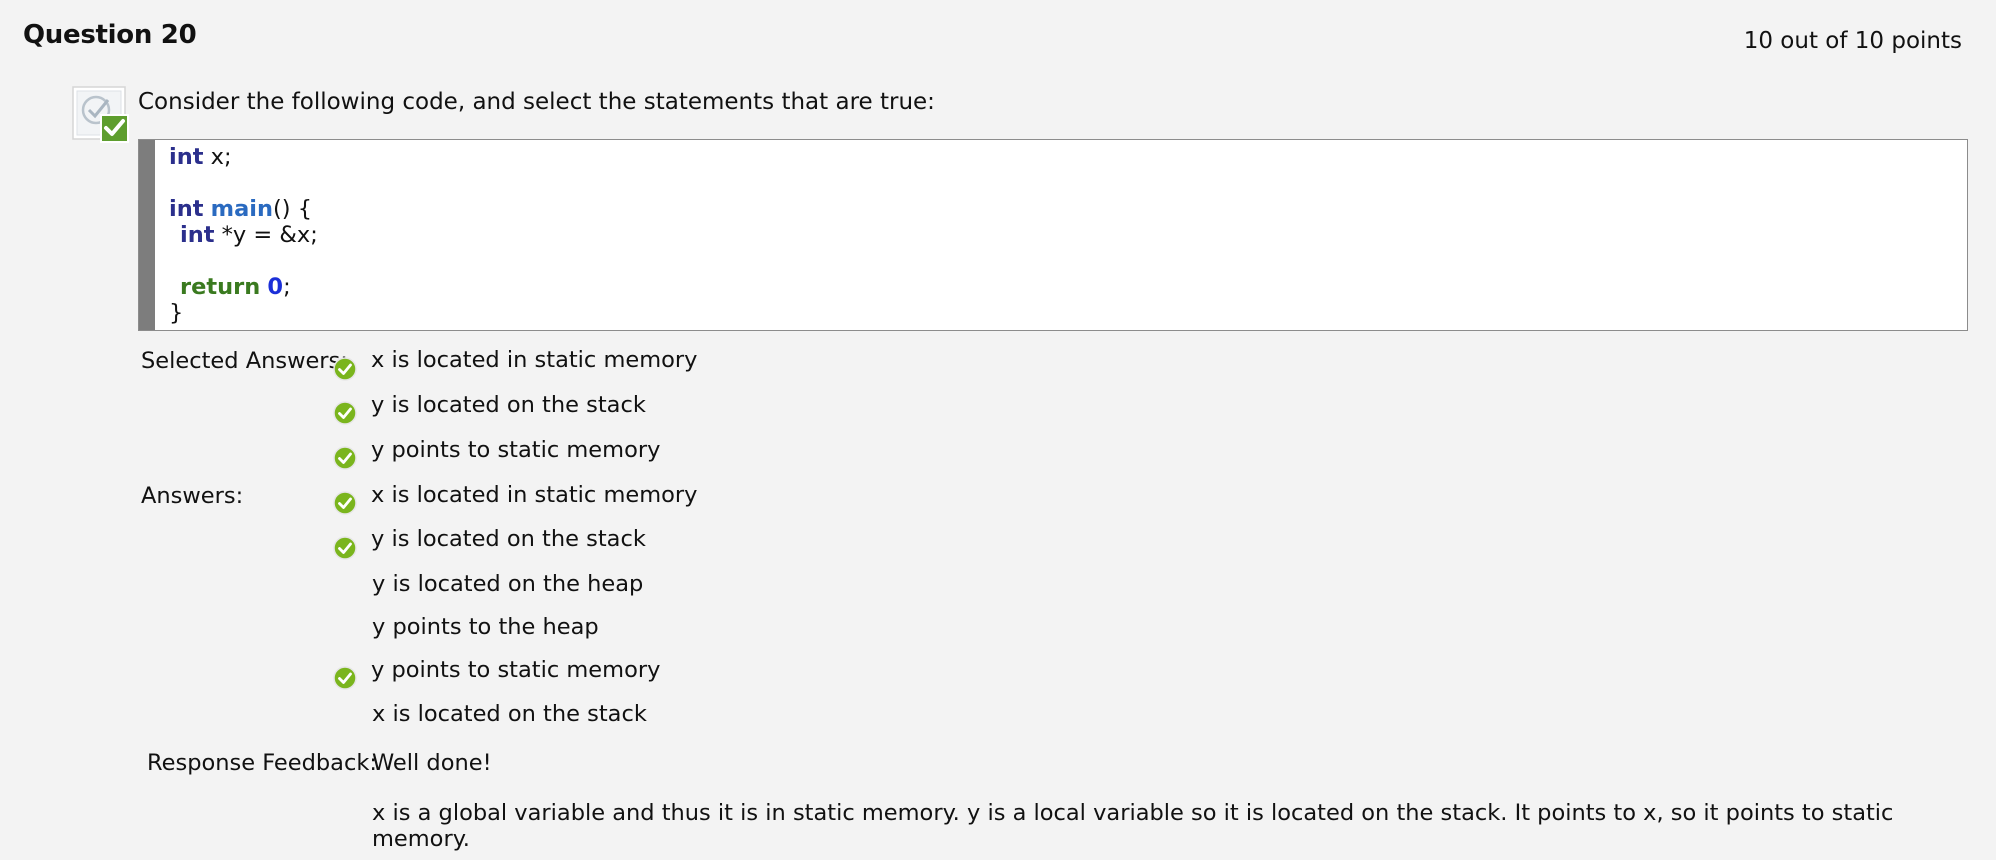 The height and width of the screenshot is (860, 1996). I want to click on selected-answer-item: y points to static memory, so click(516, 450).